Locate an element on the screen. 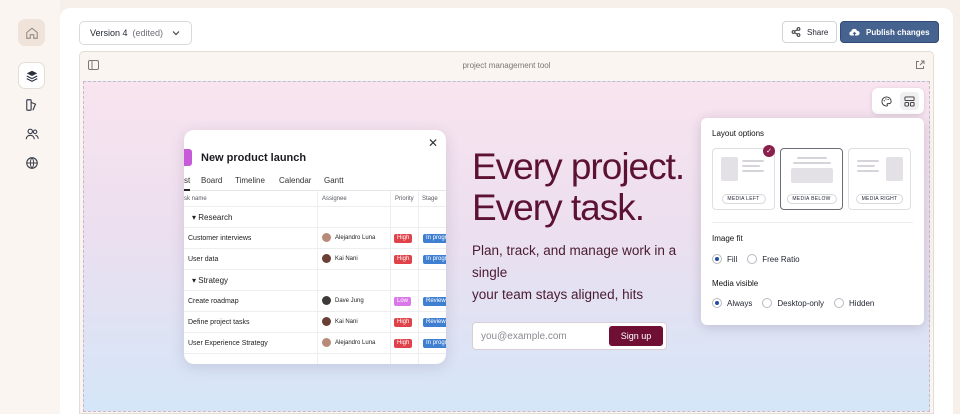 The image size is (960, 414). version-status: (edited) is located at coordinates (148, 33).